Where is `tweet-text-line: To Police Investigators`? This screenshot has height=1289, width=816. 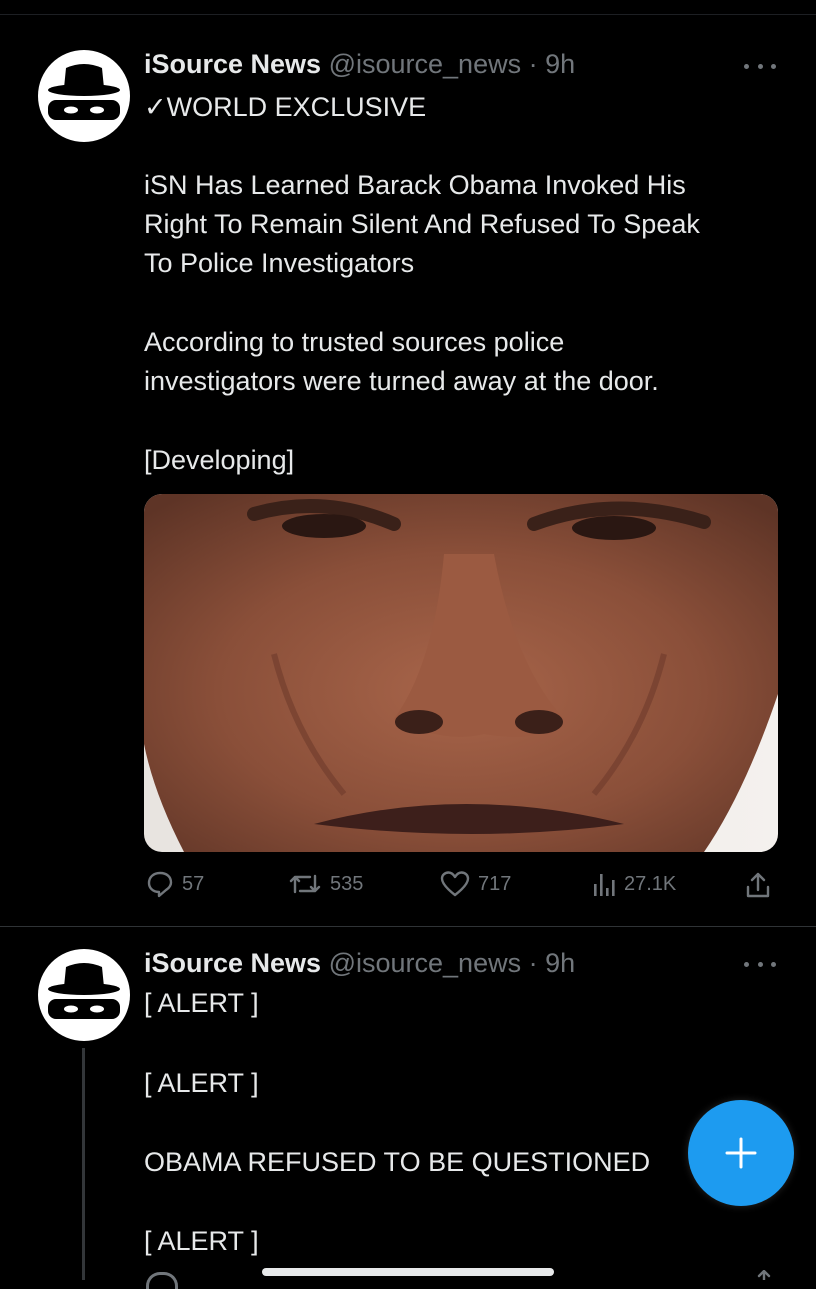
tweet-text-line: To Police Investigators is located at coordinates (279, 263).